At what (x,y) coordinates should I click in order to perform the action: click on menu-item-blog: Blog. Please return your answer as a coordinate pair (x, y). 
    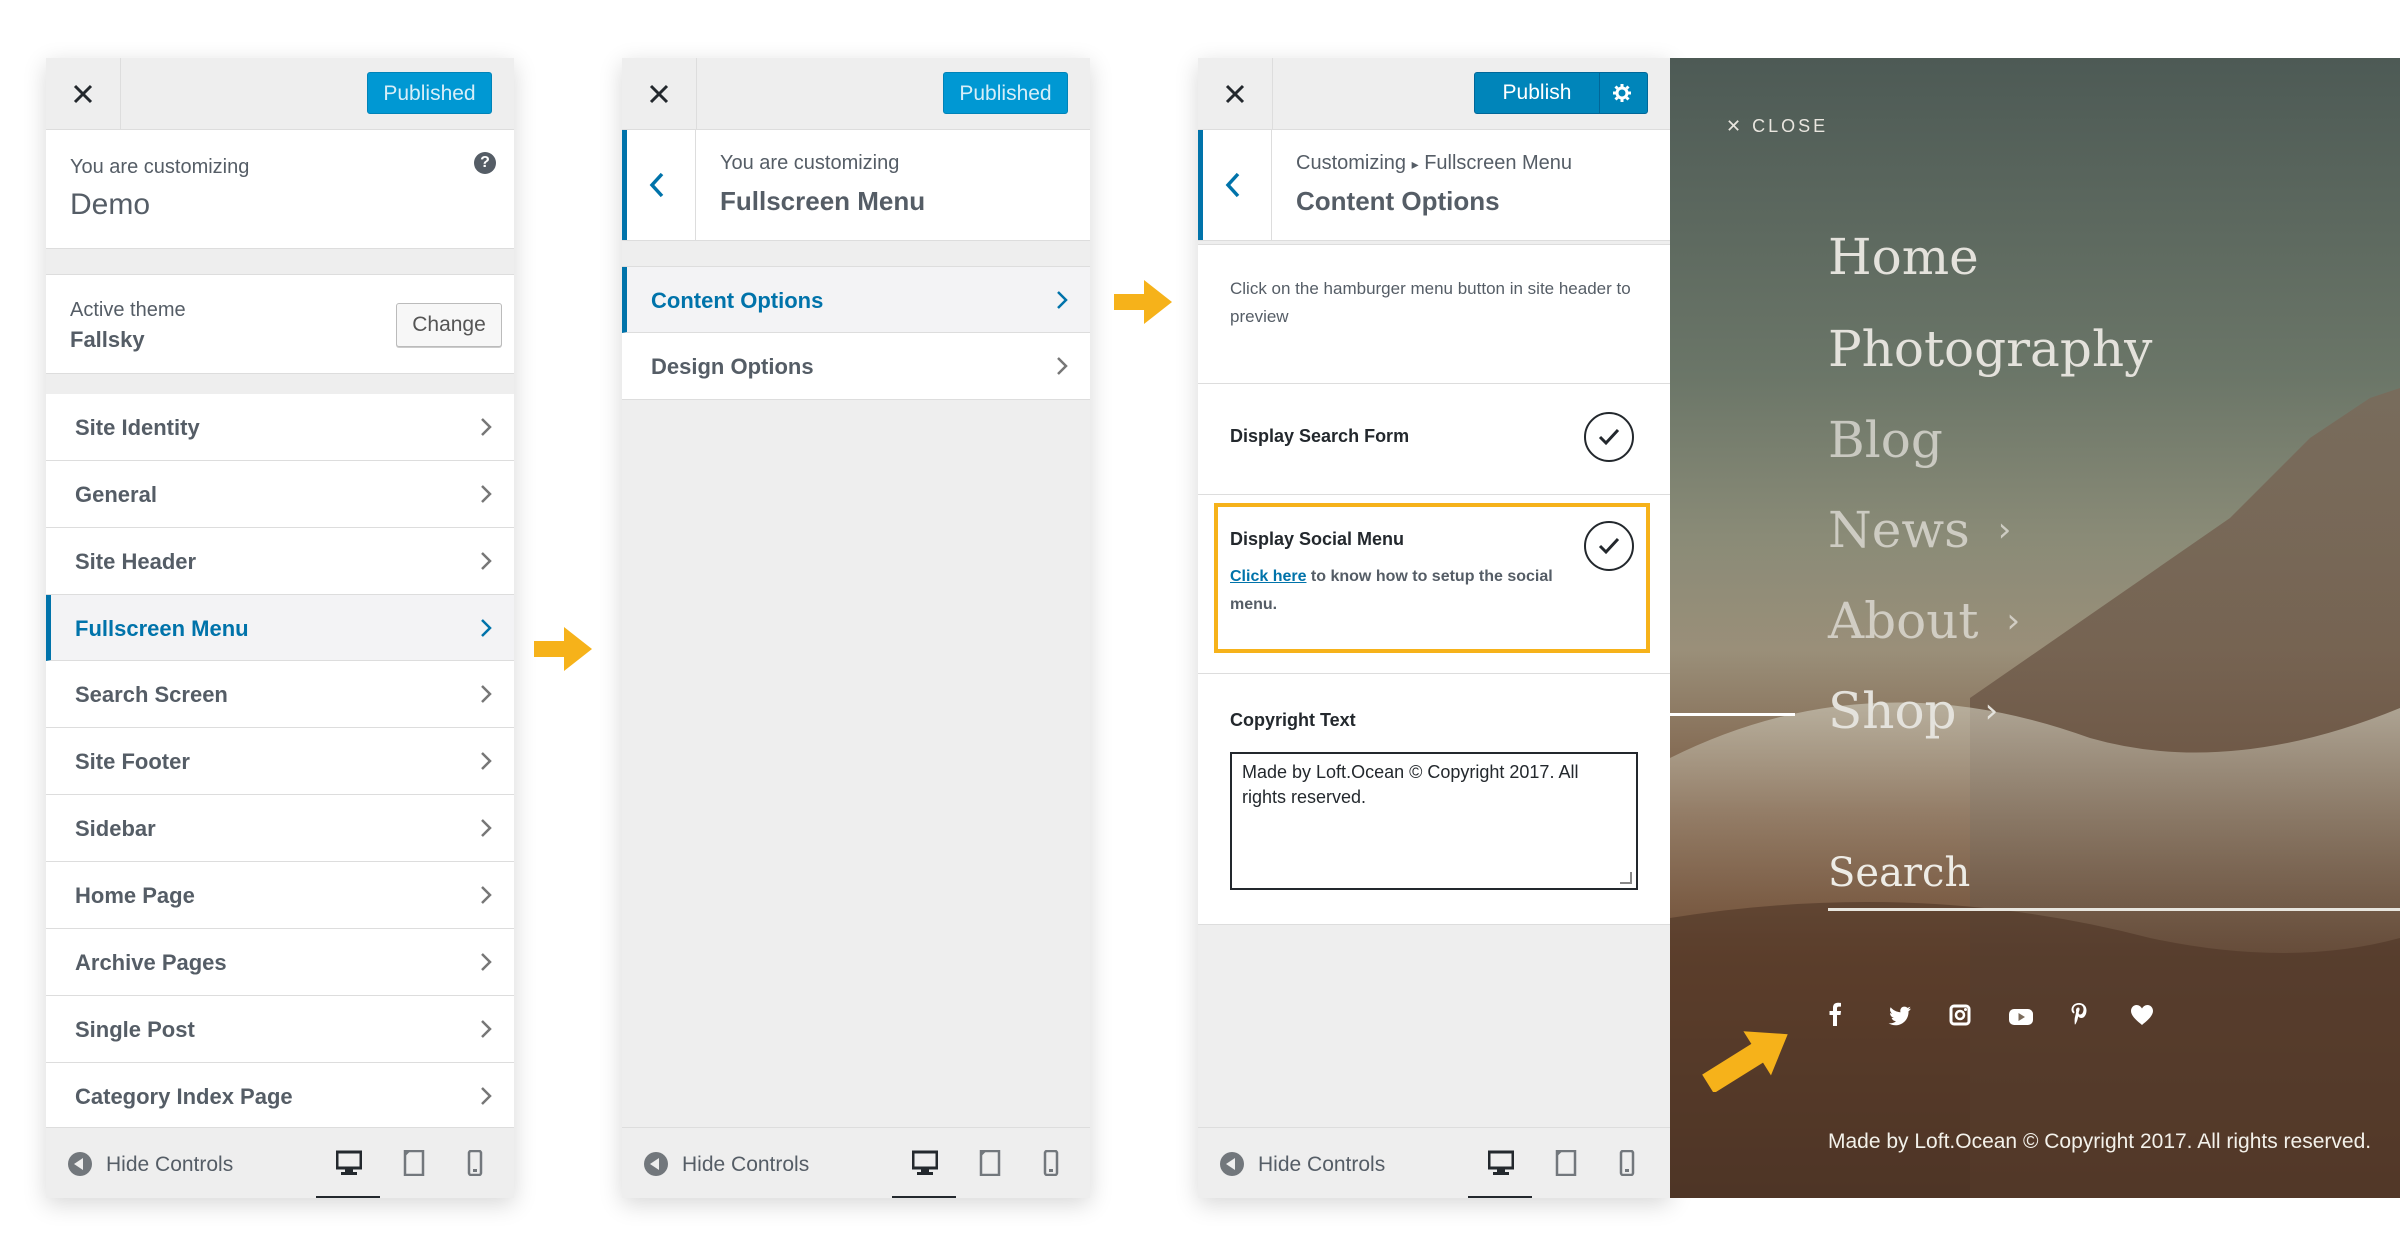
    Looking at the image, I should click on (1885, 440).